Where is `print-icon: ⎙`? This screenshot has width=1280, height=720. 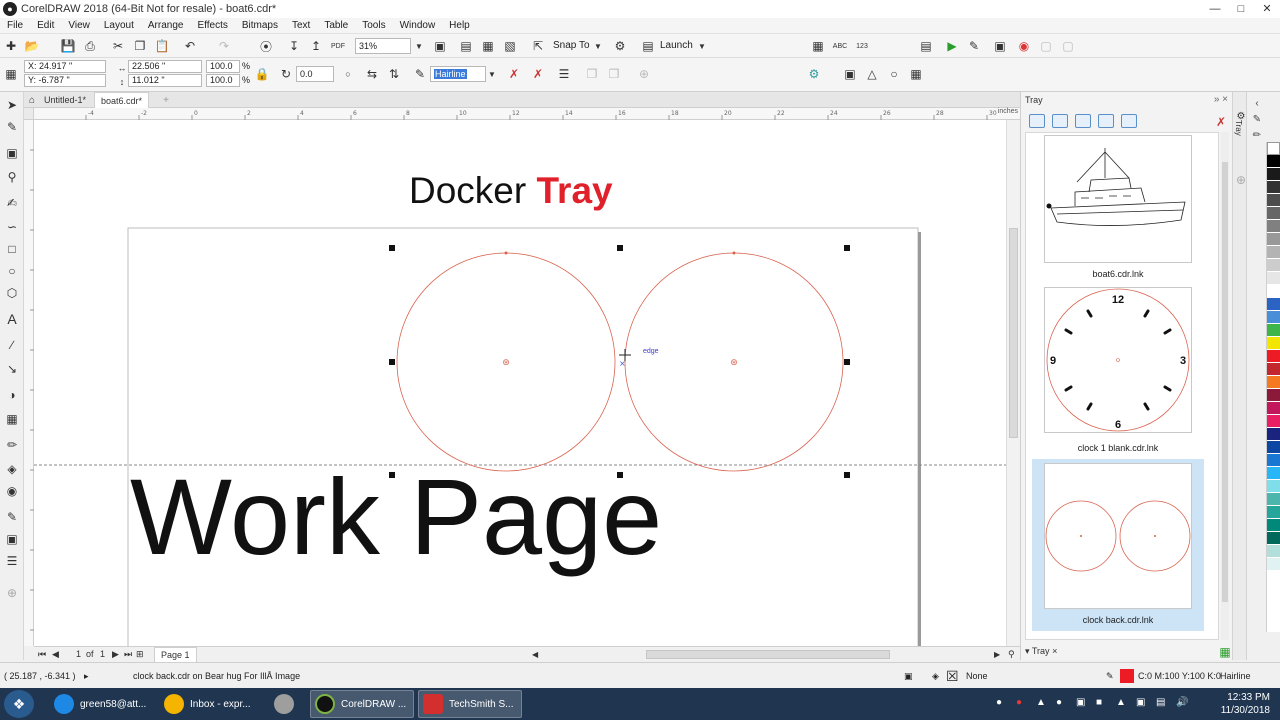
print-icon: ⎙ is located at coordinates (90, 46).